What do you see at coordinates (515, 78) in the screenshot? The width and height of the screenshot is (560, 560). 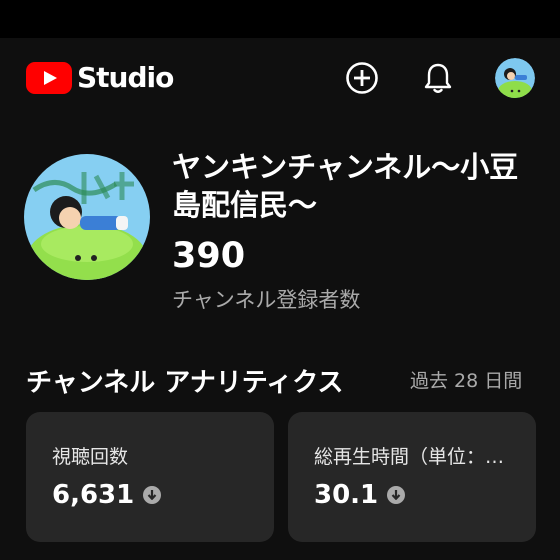 I see `account-avatar` at bounding box center [515, 78].